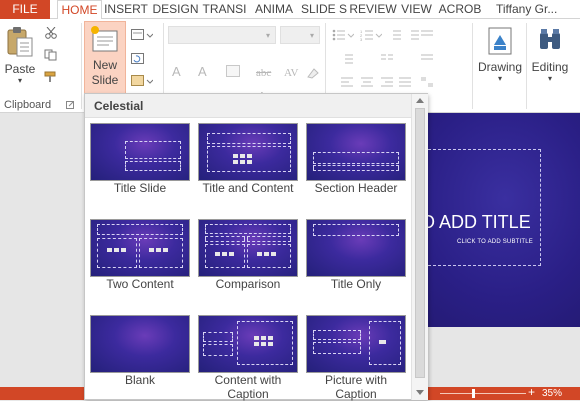 Image resolution: width=580 pixels, height=401 pixels. I want to click on tab-file: FILE, so click(25, 9).